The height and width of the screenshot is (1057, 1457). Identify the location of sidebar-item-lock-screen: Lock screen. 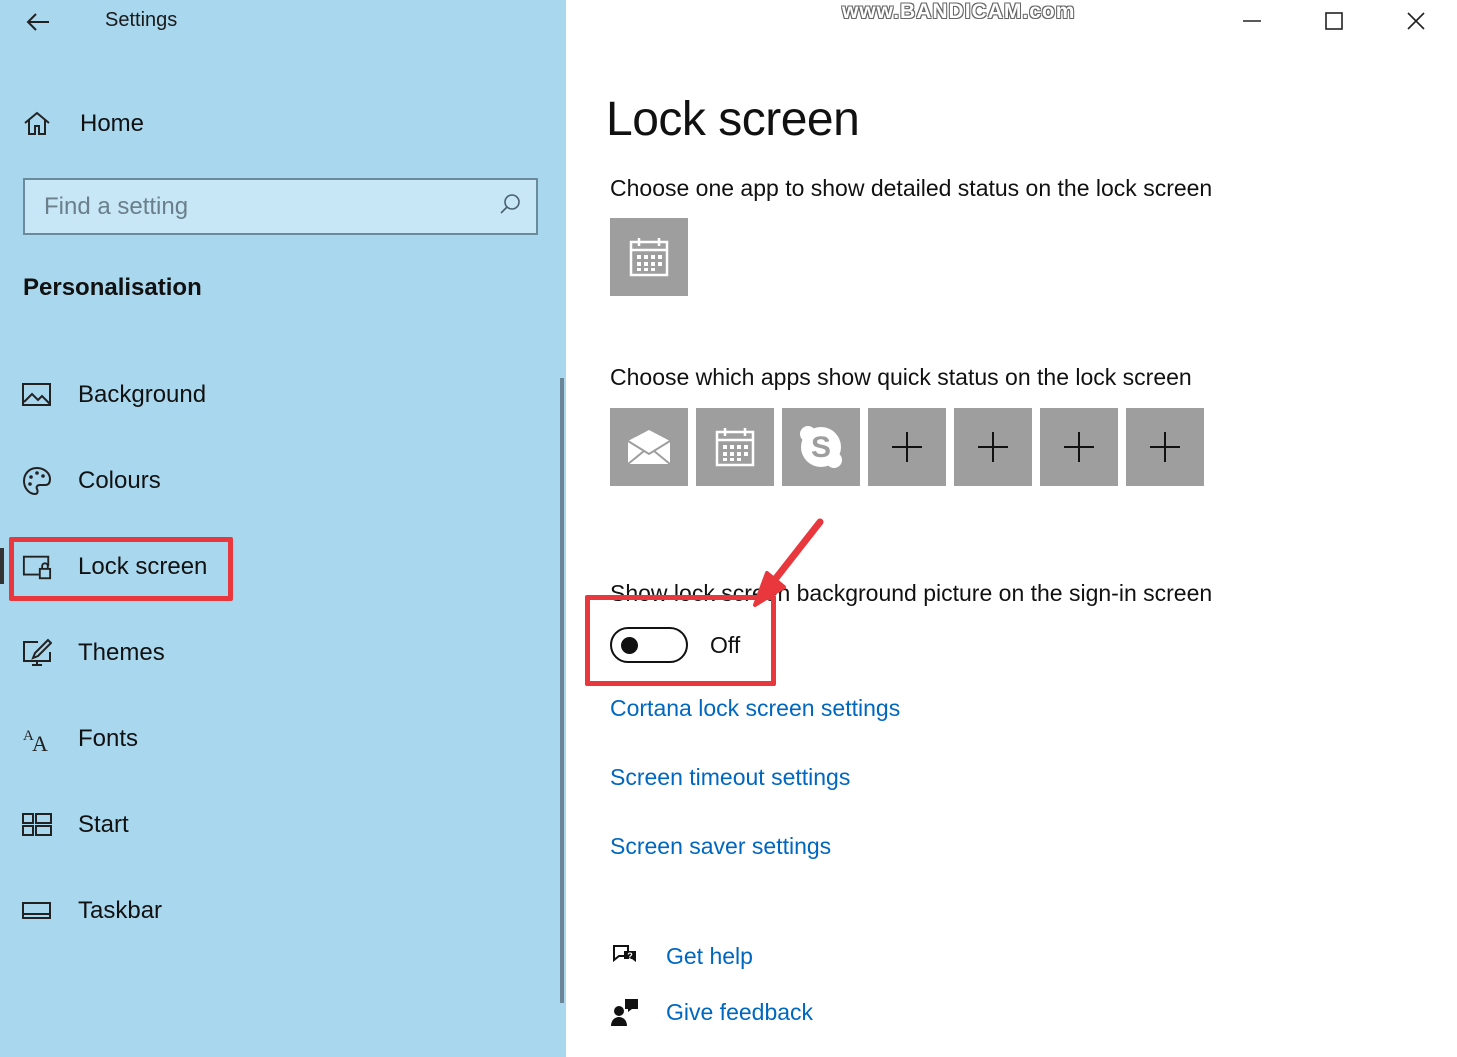
(114, 567).